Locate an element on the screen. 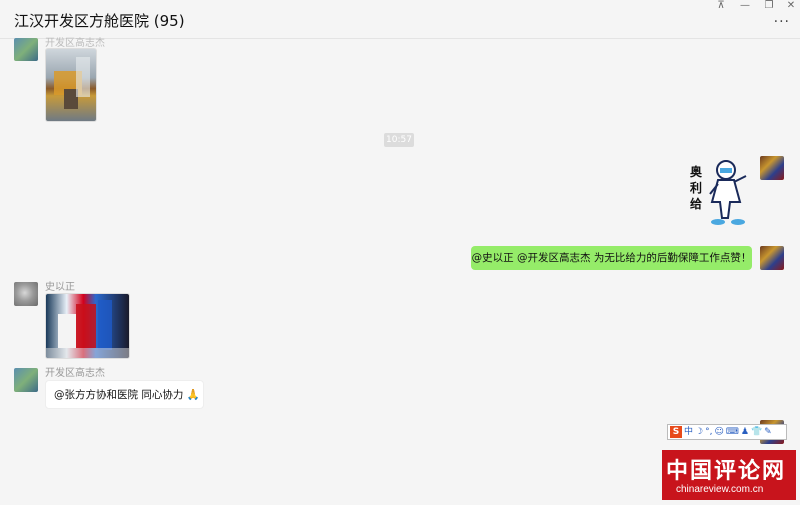 Image resolution: width=800 pixels, height=505 pixels. watermark-logo: 中国评论网 chinareview.com.cn is located at coordinates (729, 475).